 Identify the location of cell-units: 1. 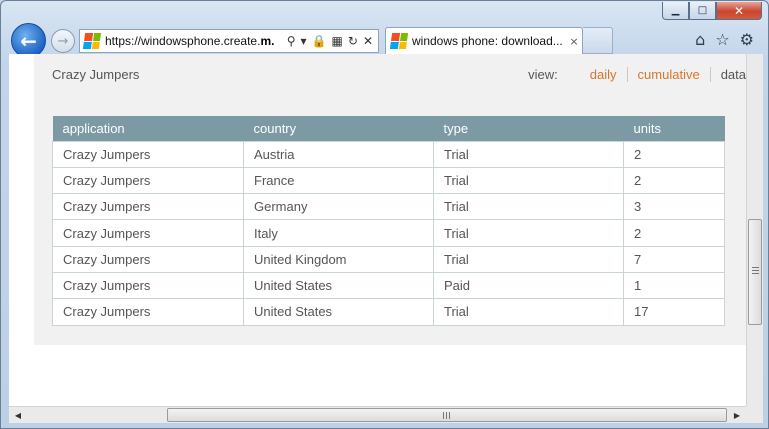
(674, 285).